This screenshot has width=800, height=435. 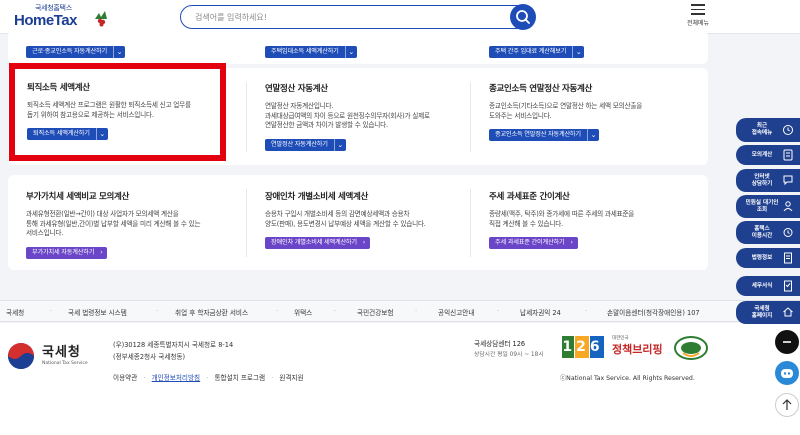 What do you see at coordinates (762, 258) in the screenshot?
I see `quick-label: 법령정보` at bounding box center [762, 258].